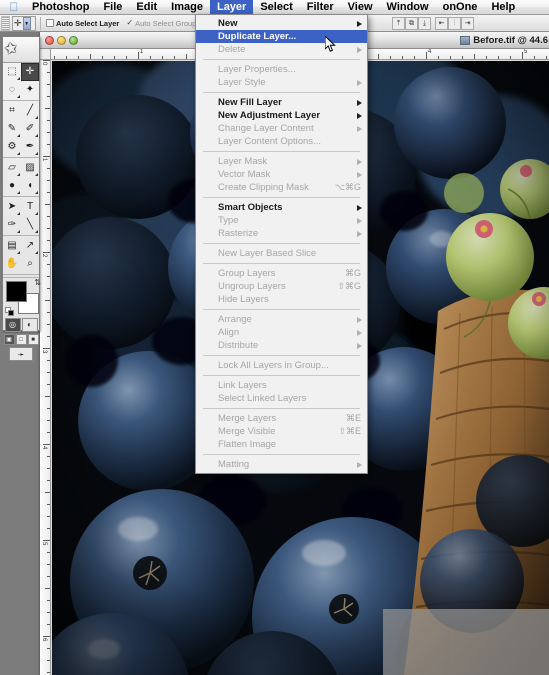 The image size is (549, 675). I want to click on standard-mode-button: ◎, so click(12, 325).